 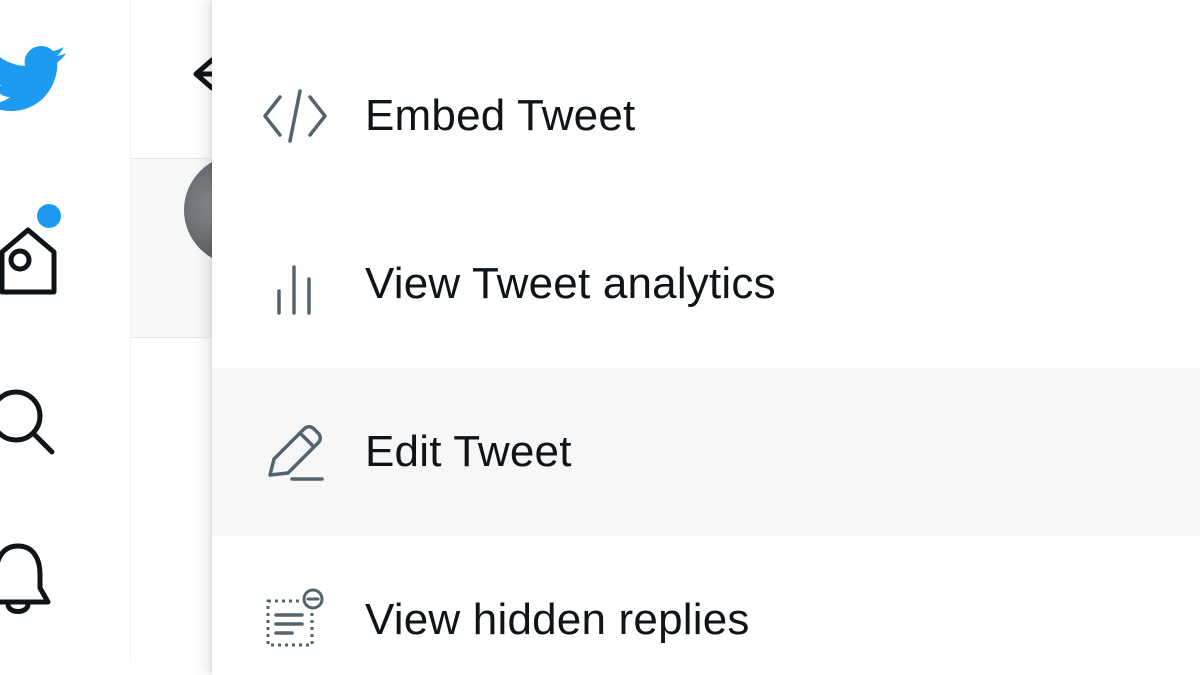 I want to click on bell-icon, so click(x=29, y=580).